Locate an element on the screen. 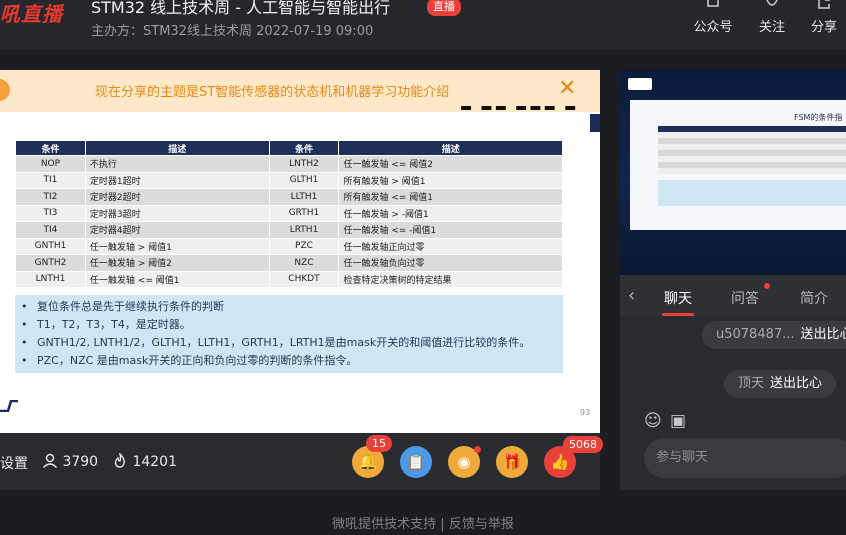 The width and height of the screenshot is (846, 535). settings-button: 设置 is located at coordinates (14, 463).